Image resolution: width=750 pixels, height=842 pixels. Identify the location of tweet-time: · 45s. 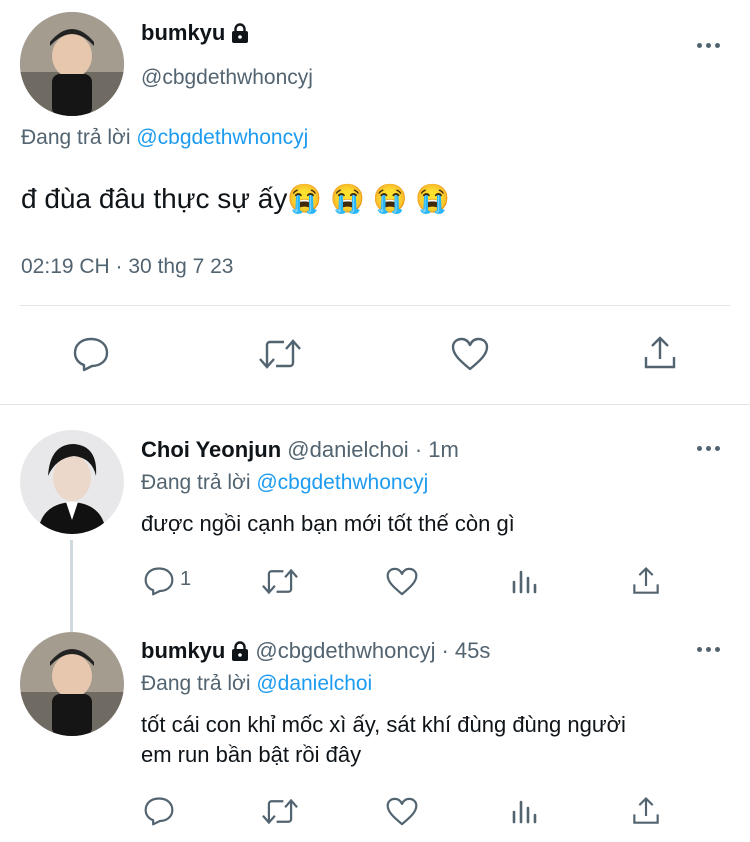
(465, 651).